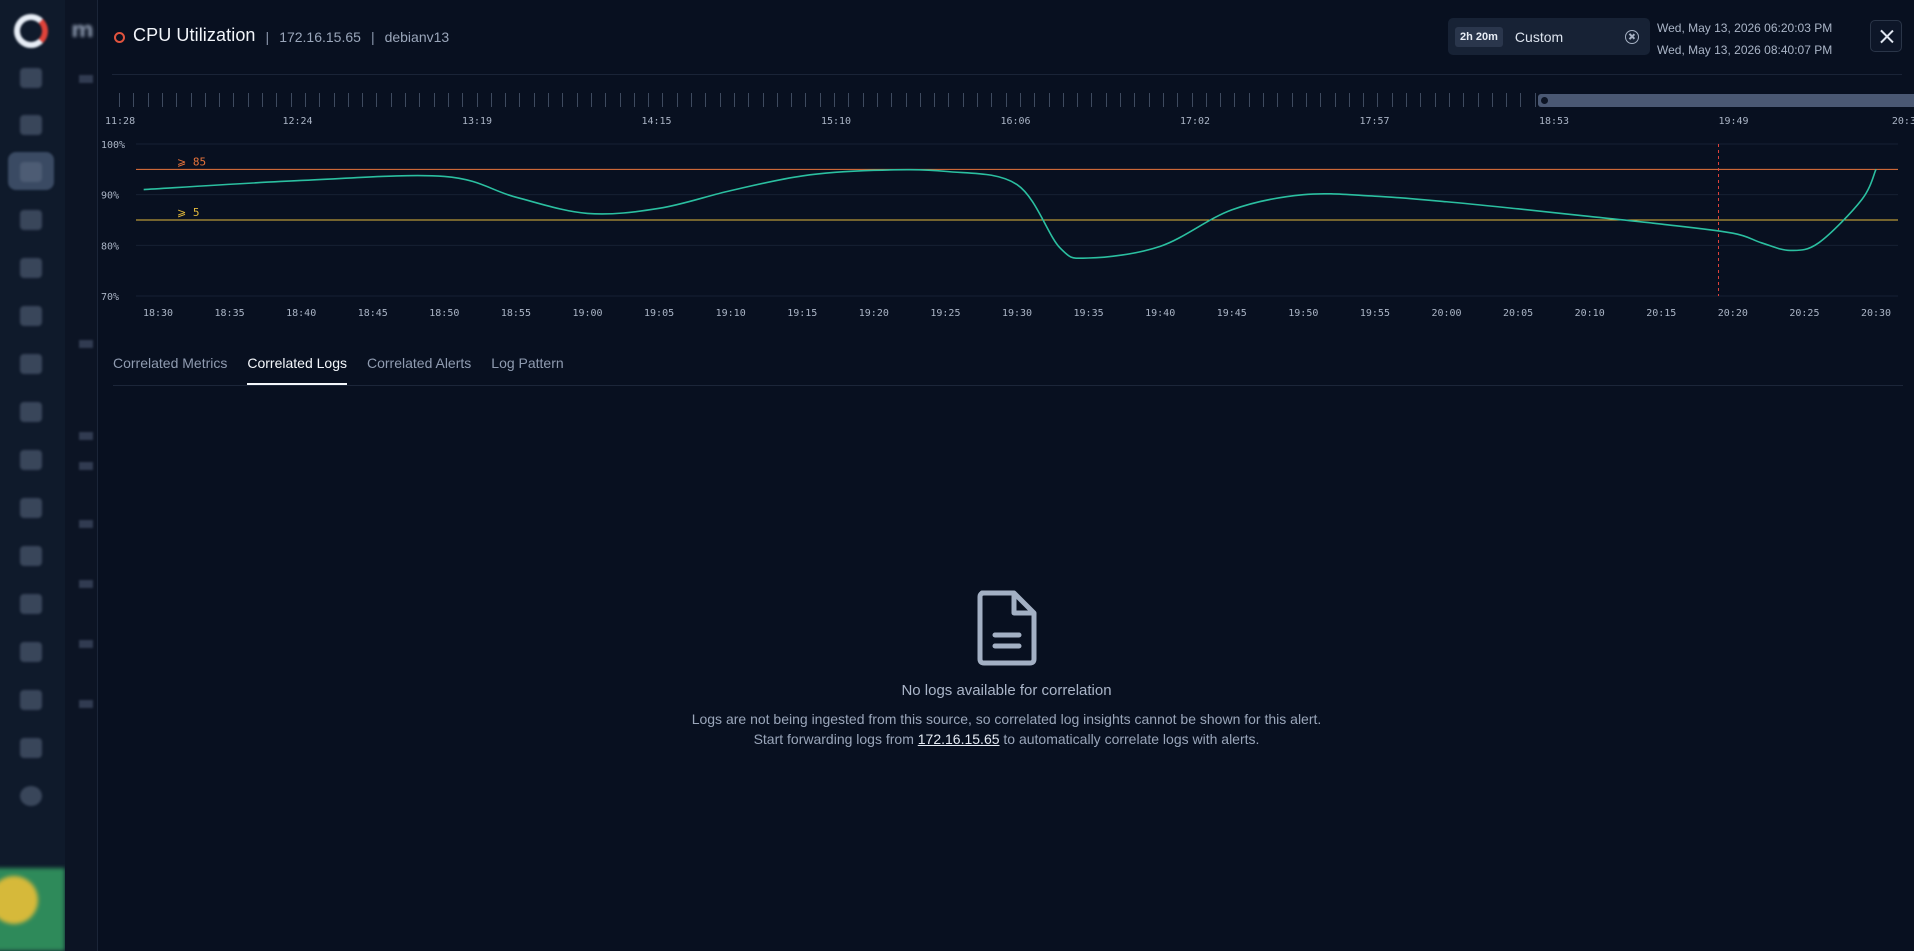 The width and height of the screenshot is (1914, 951). I want to click on source-ip-link: 172.16.15.65, so click(959, 739).